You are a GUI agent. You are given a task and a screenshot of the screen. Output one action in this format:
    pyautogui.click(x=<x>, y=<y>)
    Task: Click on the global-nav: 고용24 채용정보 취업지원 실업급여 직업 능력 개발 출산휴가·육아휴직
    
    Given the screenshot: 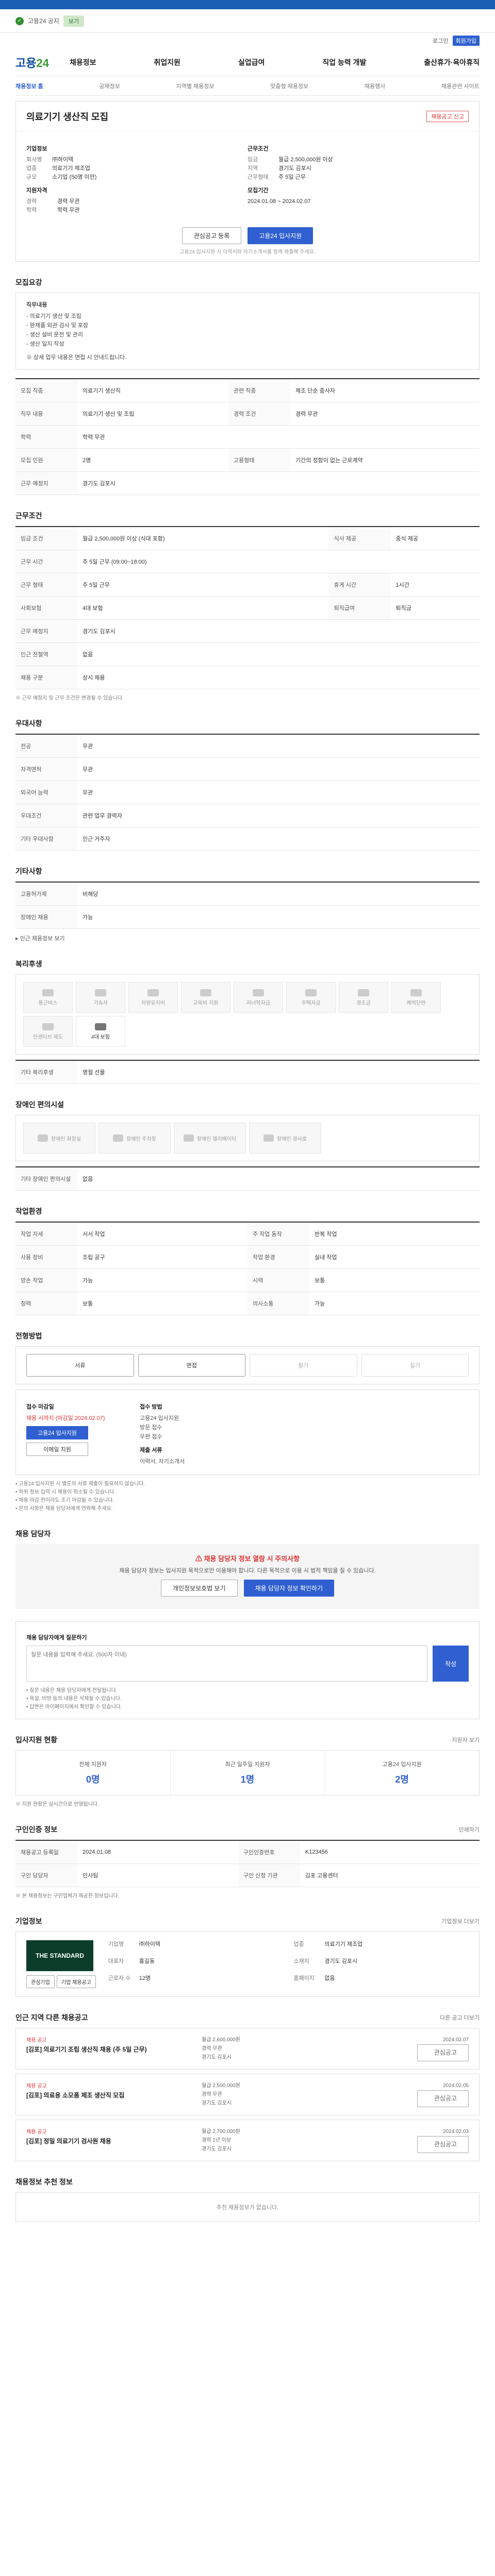 What is the action you would take?
    pyautogui.click(x=247, y=62)
    